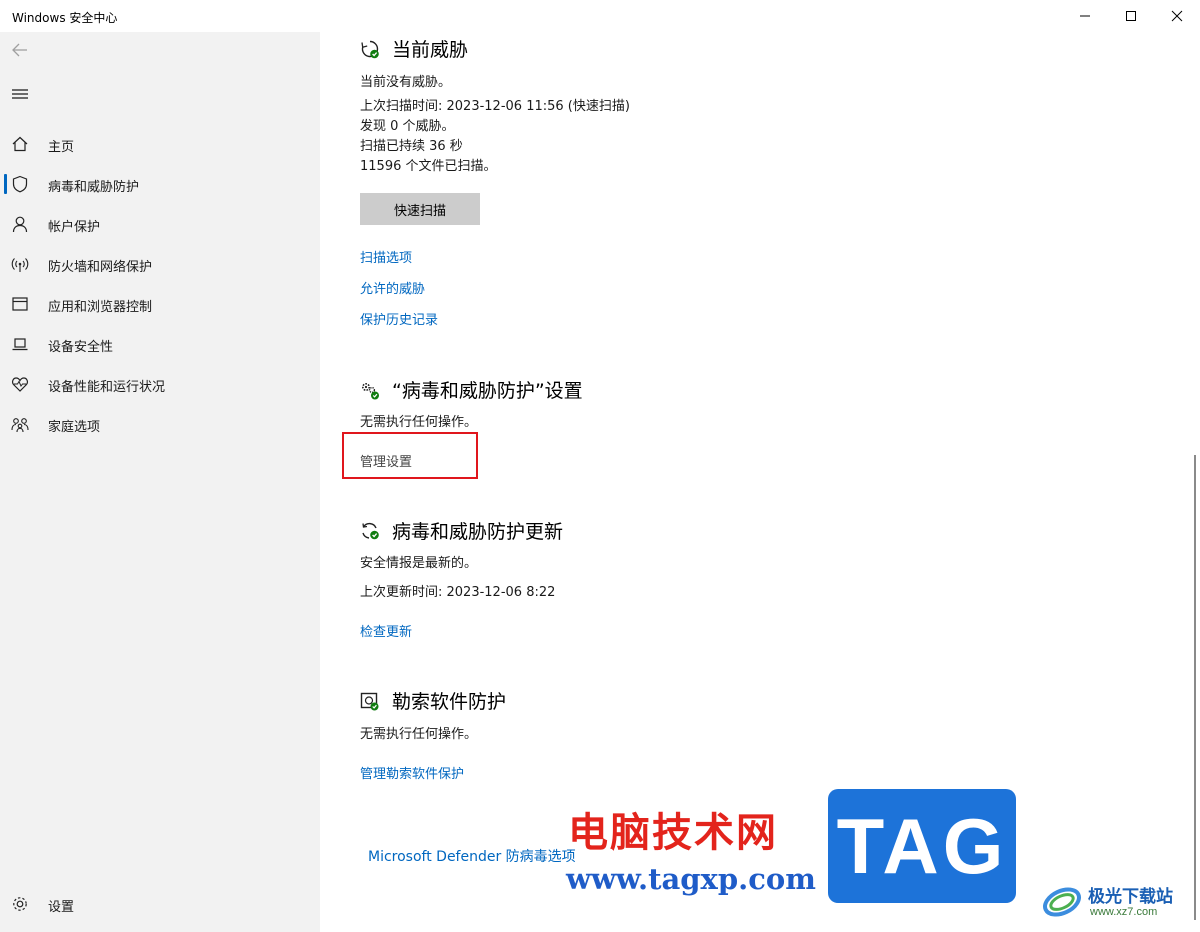 The width and height of the screenshot is (1200, 932). What do you see at coordinates (160, 304) in the screenshot?
I see `sidebar-item-app-browser: 应用和浏览器控制` at bounding box center [160, 304].